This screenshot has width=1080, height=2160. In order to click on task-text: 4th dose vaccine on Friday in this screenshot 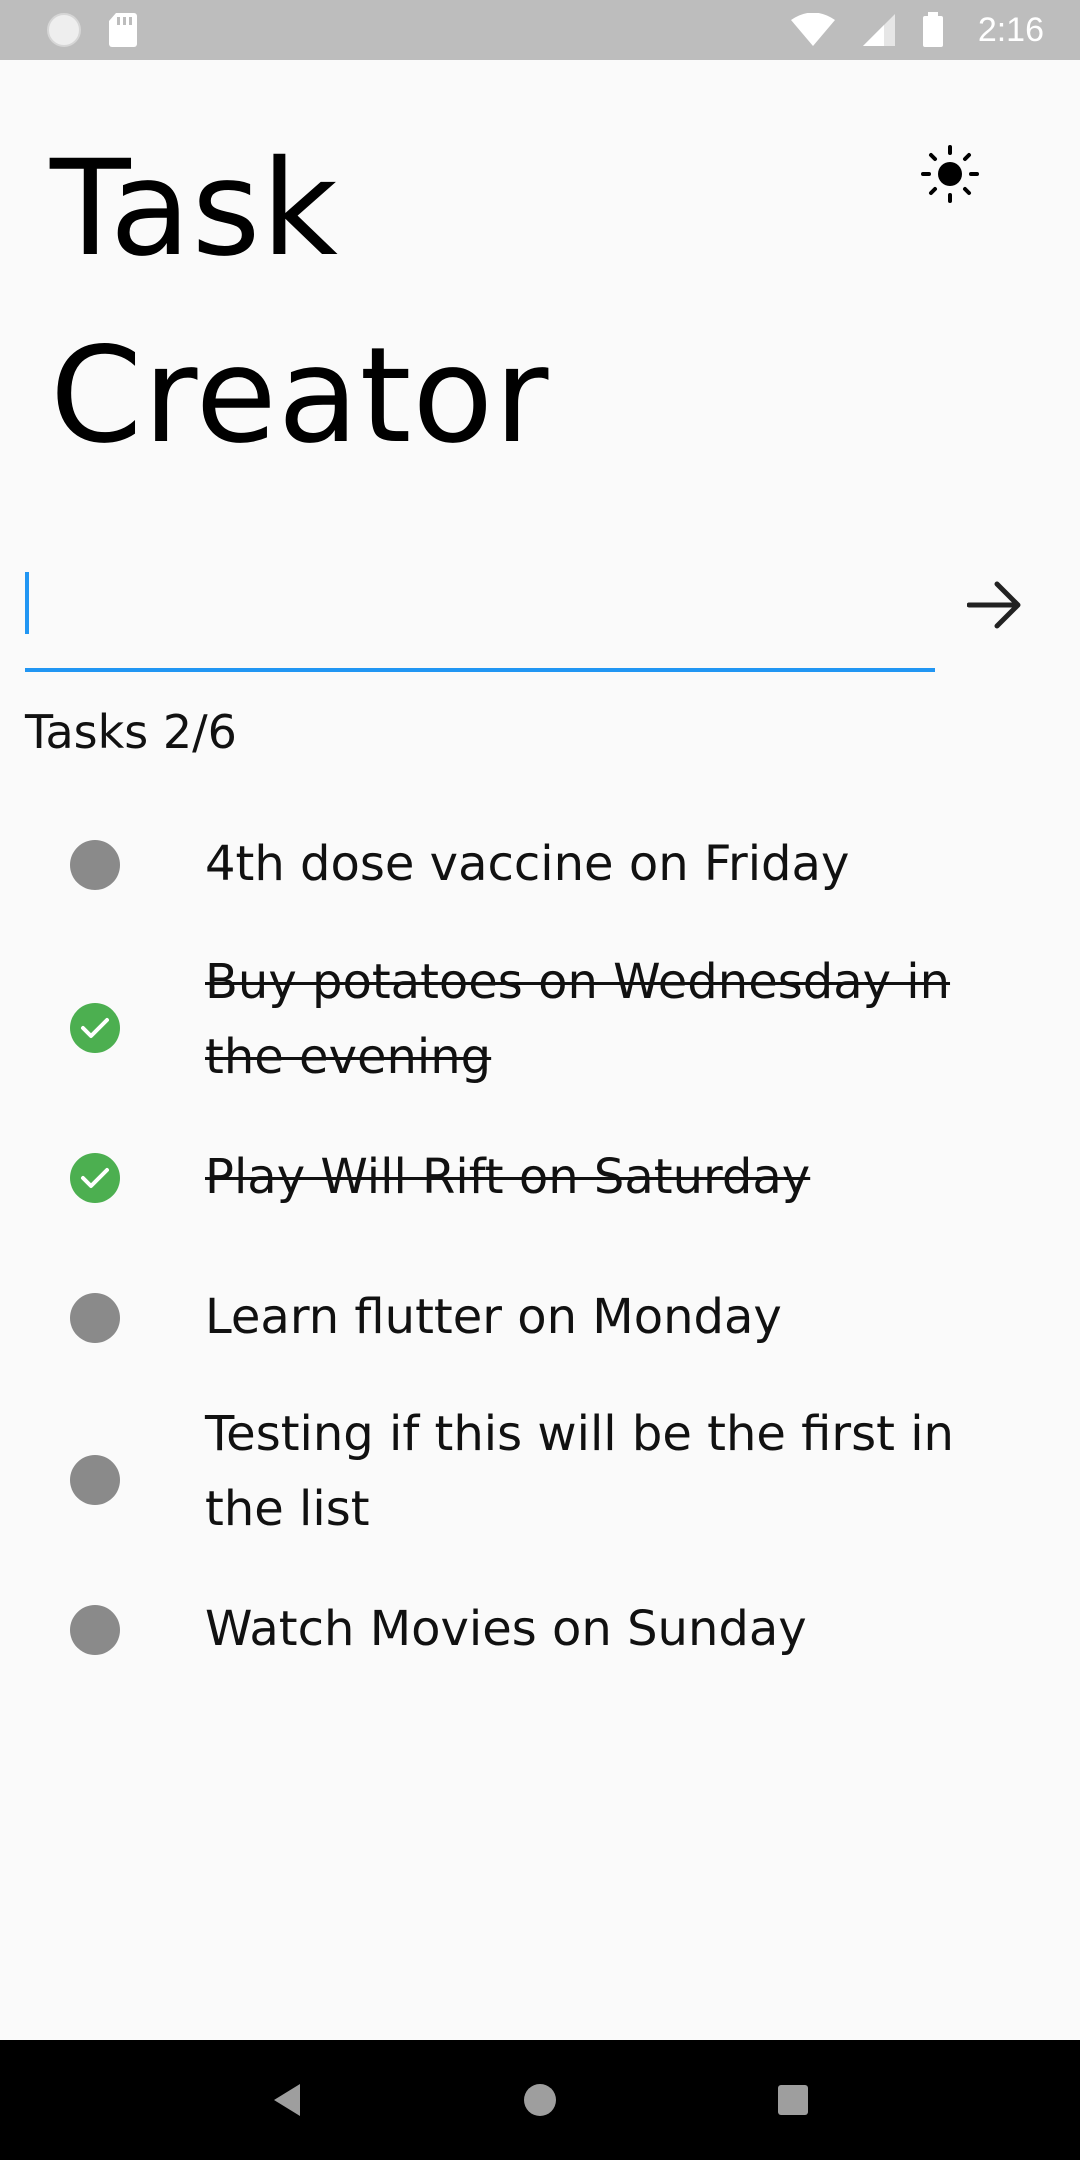, I will do `click(527, 864)`.